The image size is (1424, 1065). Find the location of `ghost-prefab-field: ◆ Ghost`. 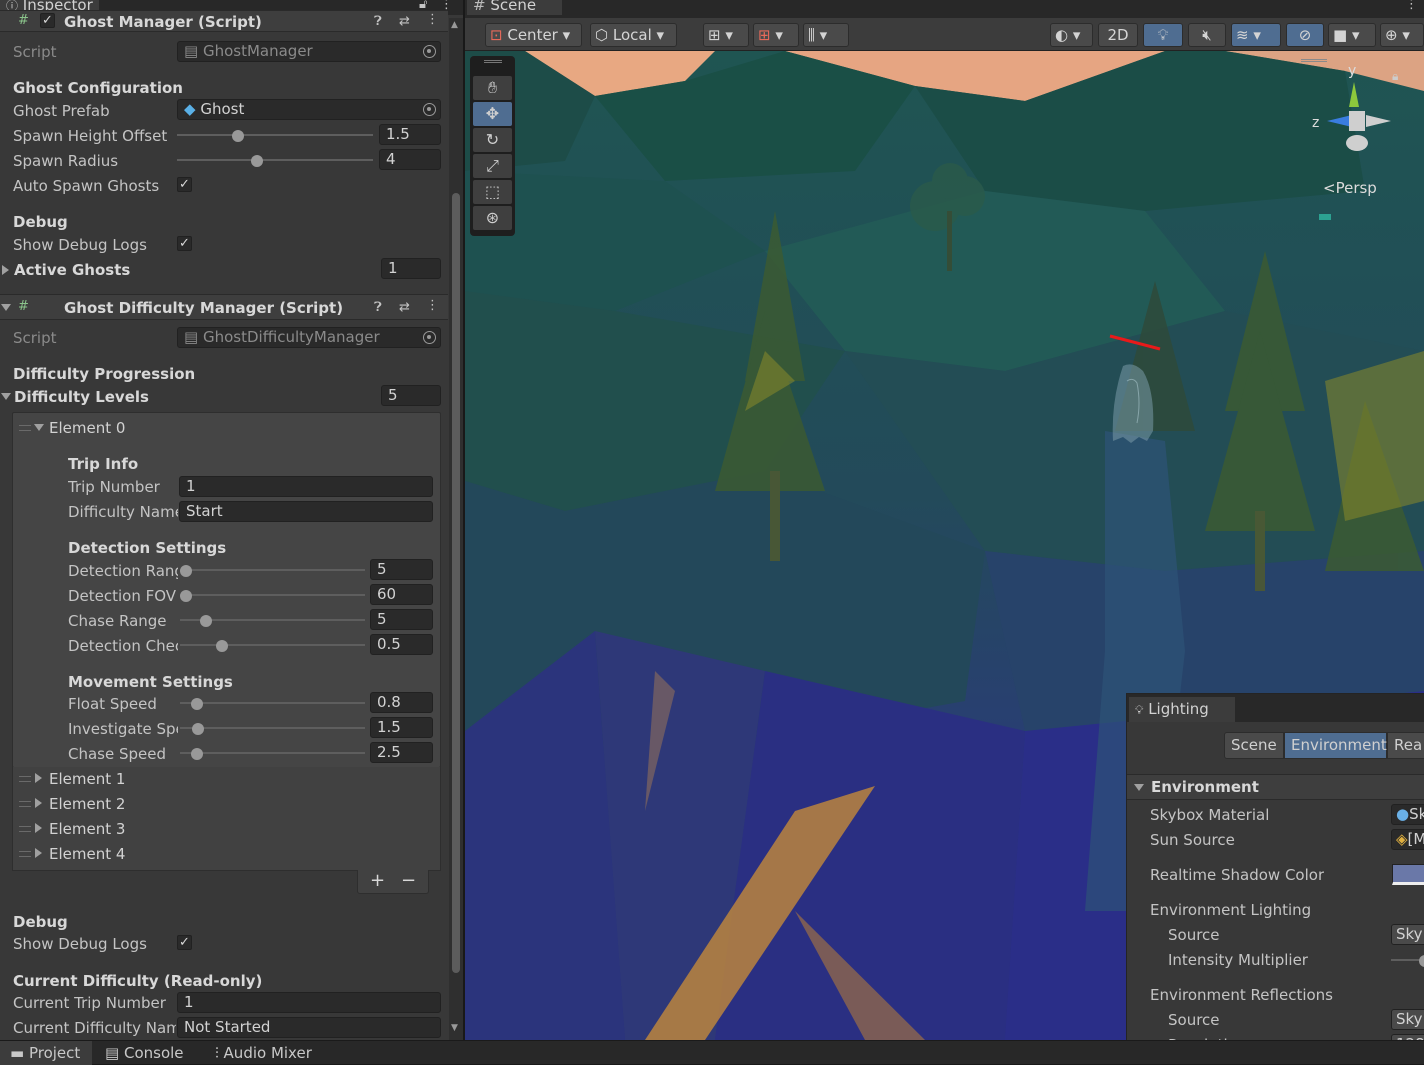

ghost-prefab-field: ◆ Ghost is located at coordinates (309, 109).